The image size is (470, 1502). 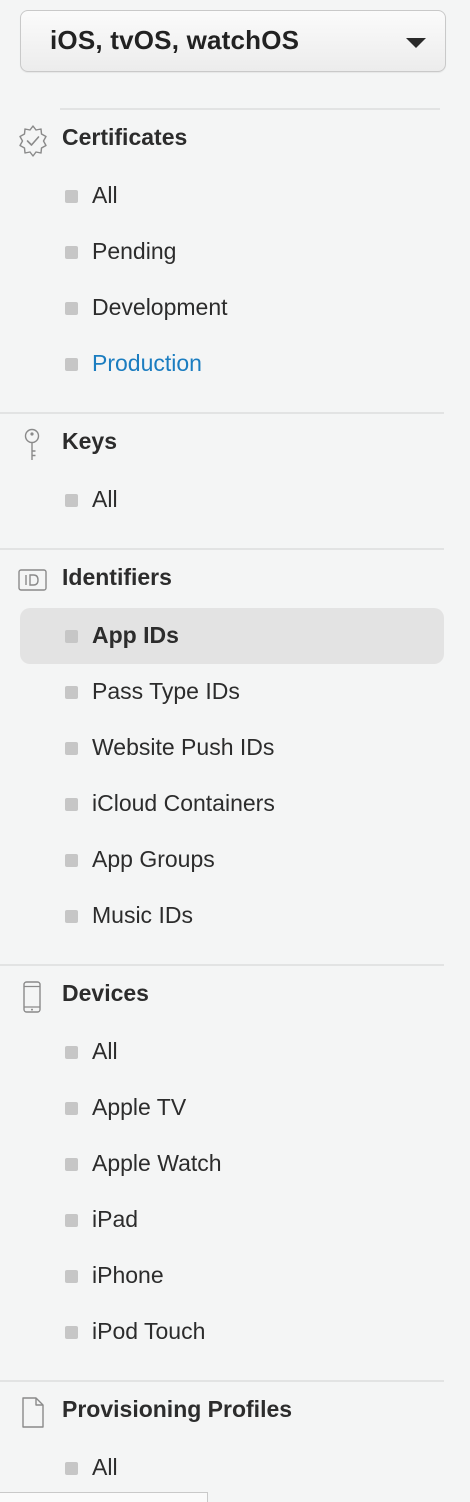 I want to click on sidebar-item-identifiers-website-push-ids: Website Push IDs, so click(x=232, y=748).